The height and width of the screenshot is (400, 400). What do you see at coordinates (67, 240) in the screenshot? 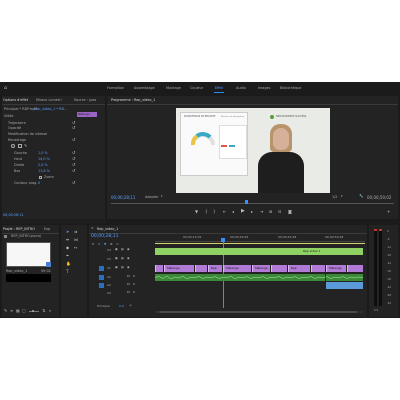
I see `ripple-edit-icon: ⇹` at bounding box center [67, 240].